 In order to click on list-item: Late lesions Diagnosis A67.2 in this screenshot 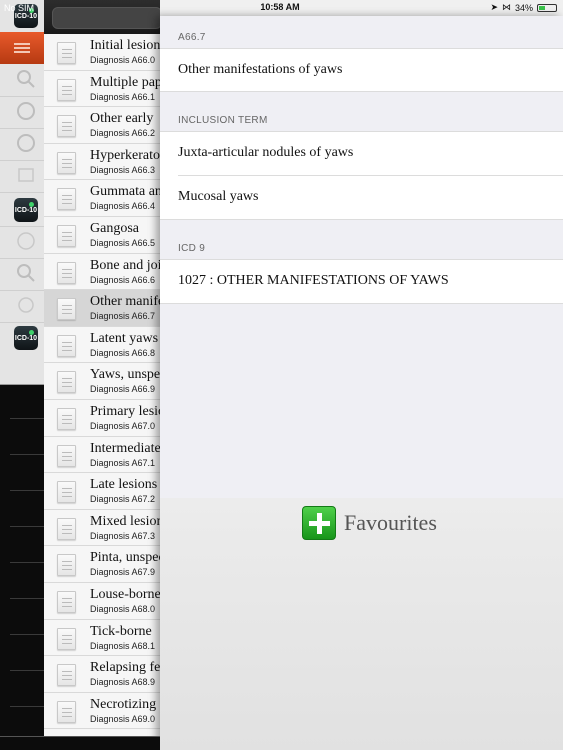, I will do `click(102, 491)`.